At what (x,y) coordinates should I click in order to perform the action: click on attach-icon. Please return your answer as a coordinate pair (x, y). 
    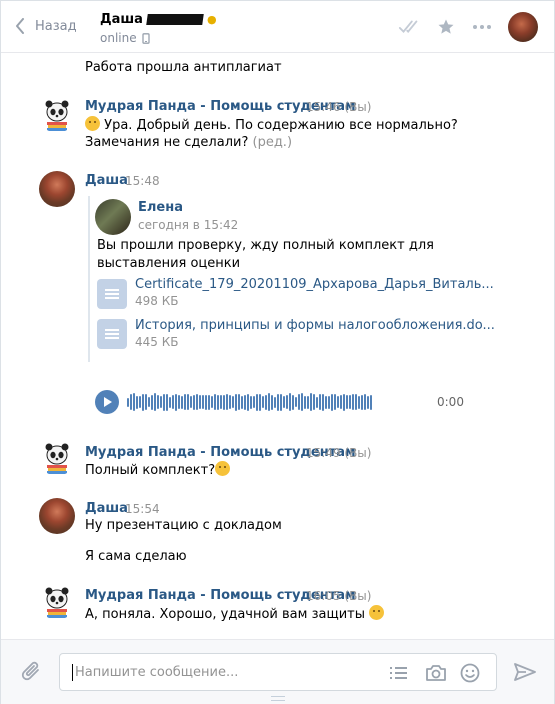
    Looking at the image, I should click on (32, 674).